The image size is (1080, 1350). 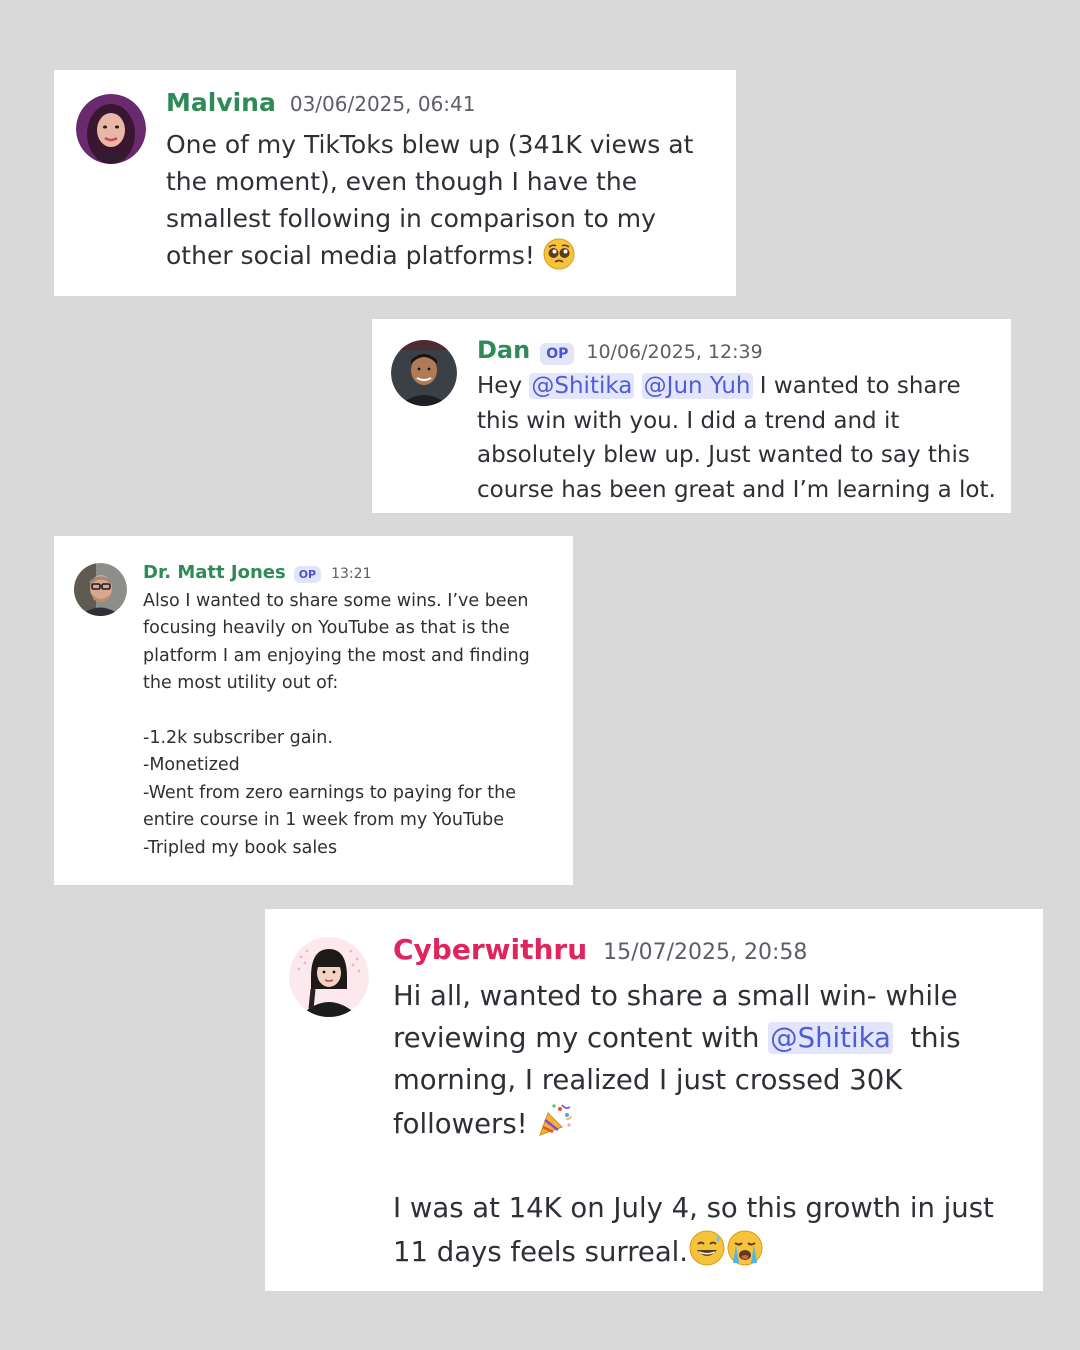 I want to click on timestamp: 10/06/2025, 12:39, so click(x=674, y=352).